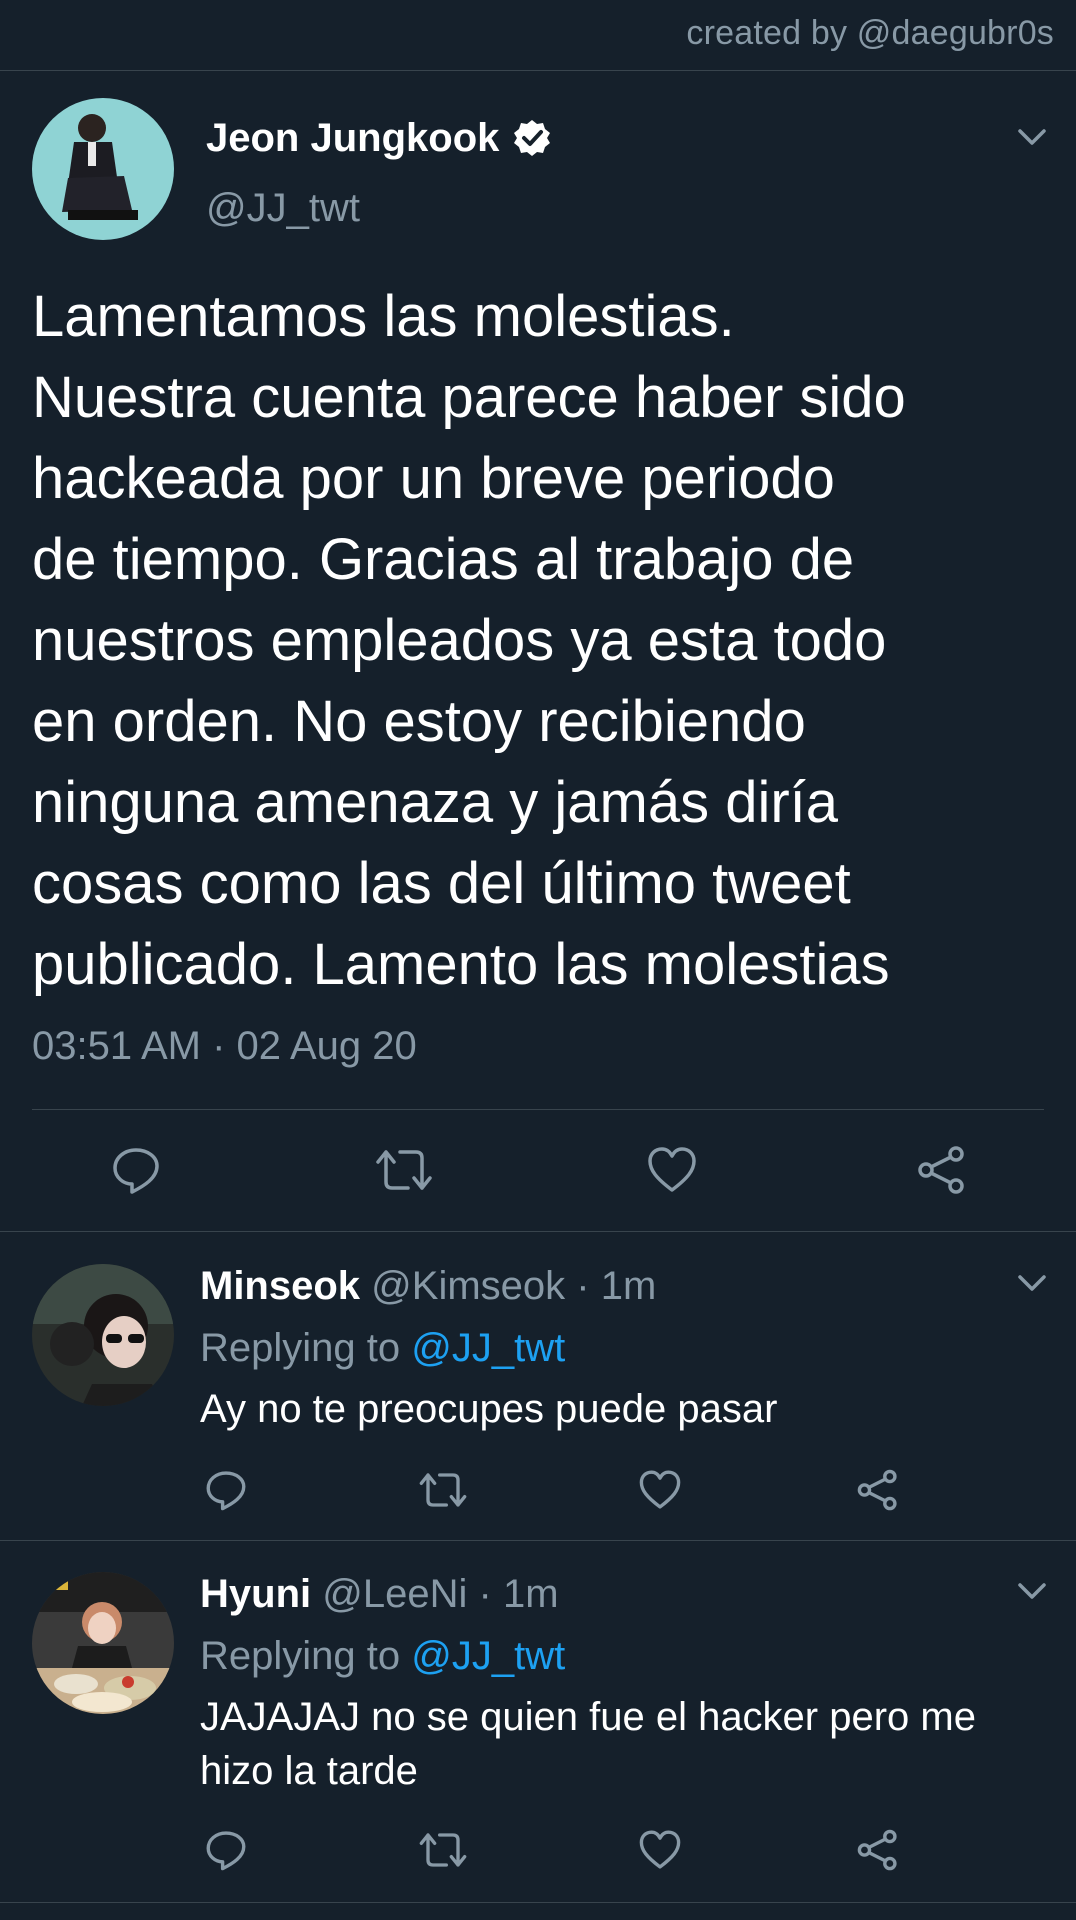 The height and width of the screenshot is (1920, 1076). I want to click on reply-author-handle: @Kimseok, so click(468, 1286).